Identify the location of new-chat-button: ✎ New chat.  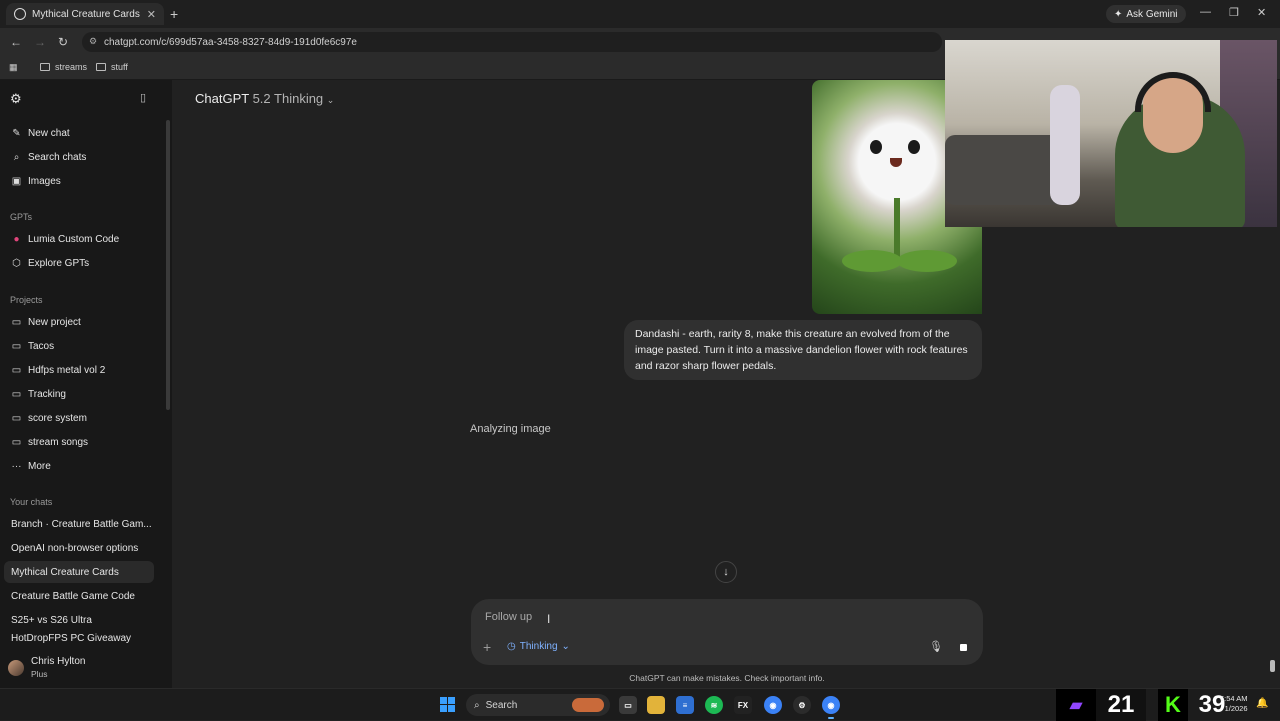
(40, 133).